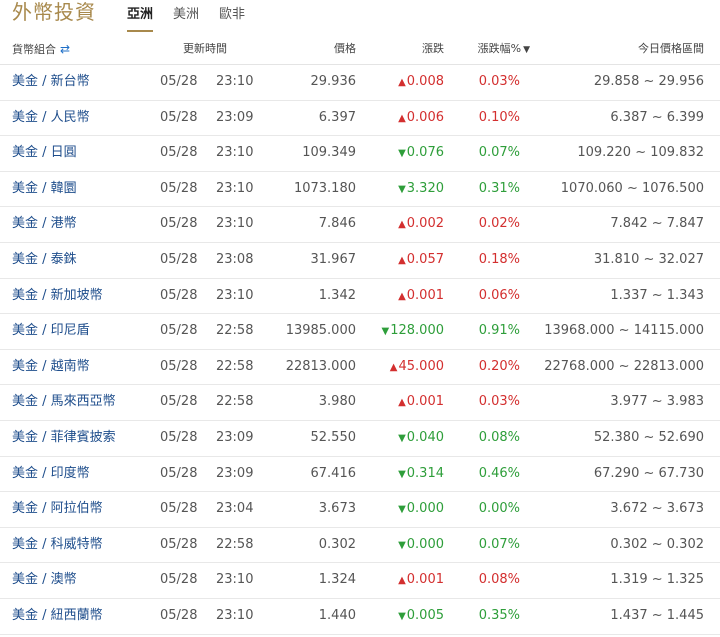  Describe the element at coordinates (657, 544) in the screenshot. I see `day-range: 0.302 ~ 0.302` at that location.